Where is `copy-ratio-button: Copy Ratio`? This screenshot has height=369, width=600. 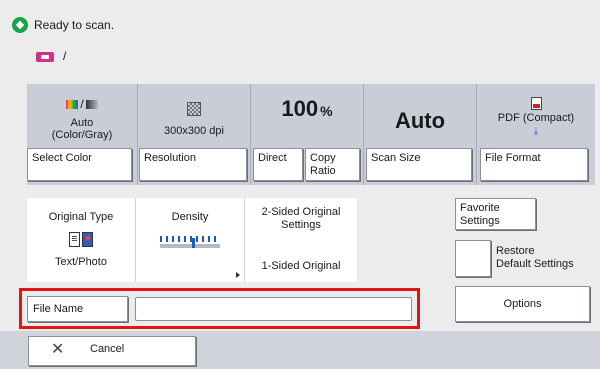
copy-ratio-button: Copy Ratio is located at coordinates (332, 164).